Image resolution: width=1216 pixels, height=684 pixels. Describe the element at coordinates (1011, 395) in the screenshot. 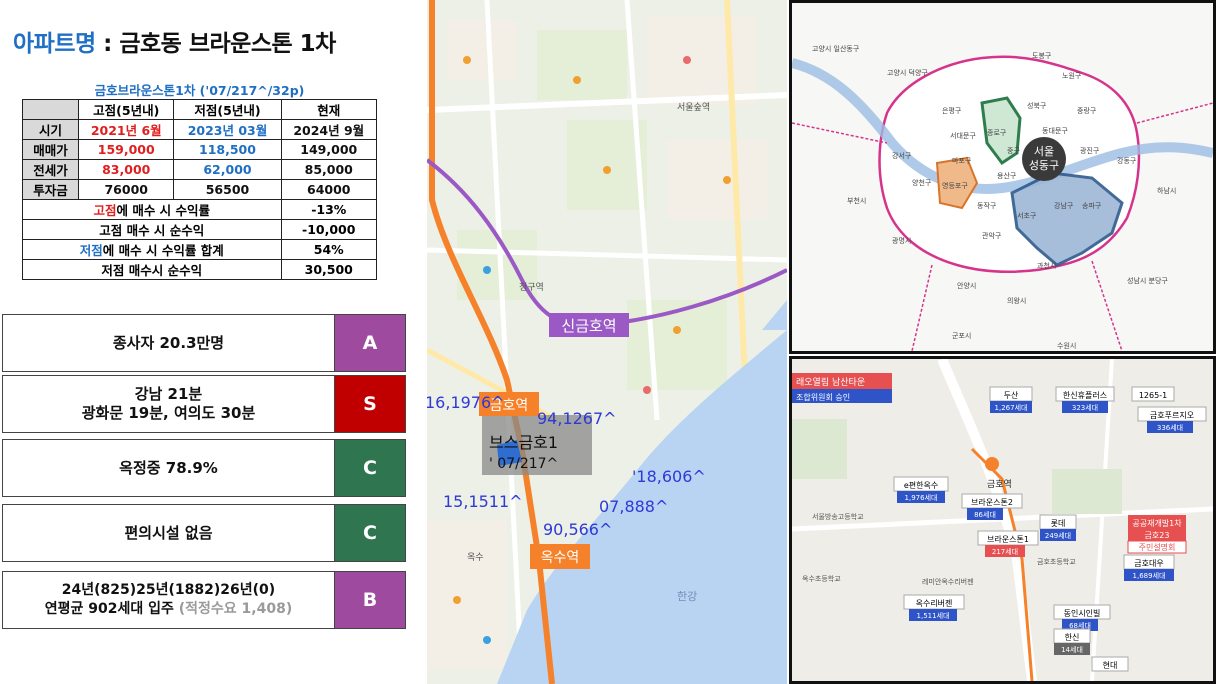

I see `svg-text: 두산` at that location.